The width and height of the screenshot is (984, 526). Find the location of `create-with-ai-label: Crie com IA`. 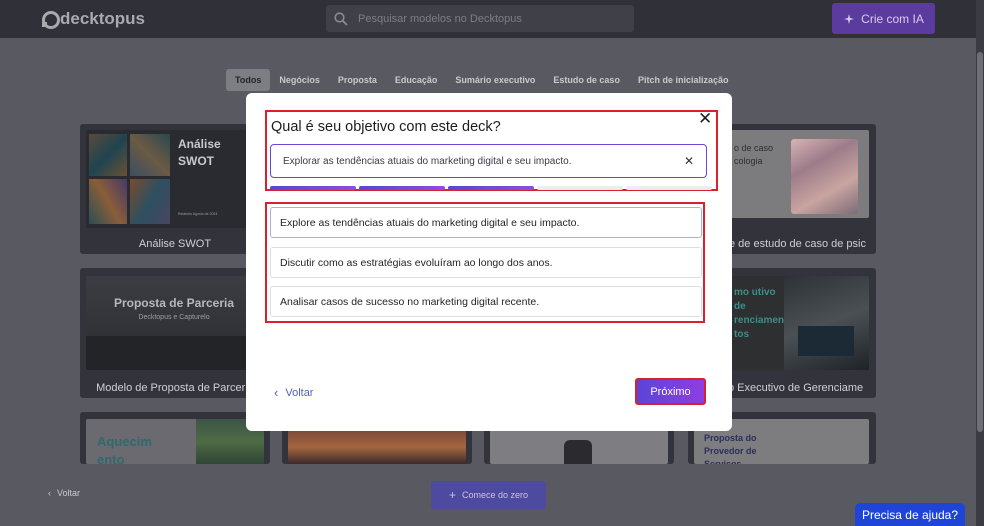

create-with-ai-label: Crie com IA is located at coordinates (892, 18).